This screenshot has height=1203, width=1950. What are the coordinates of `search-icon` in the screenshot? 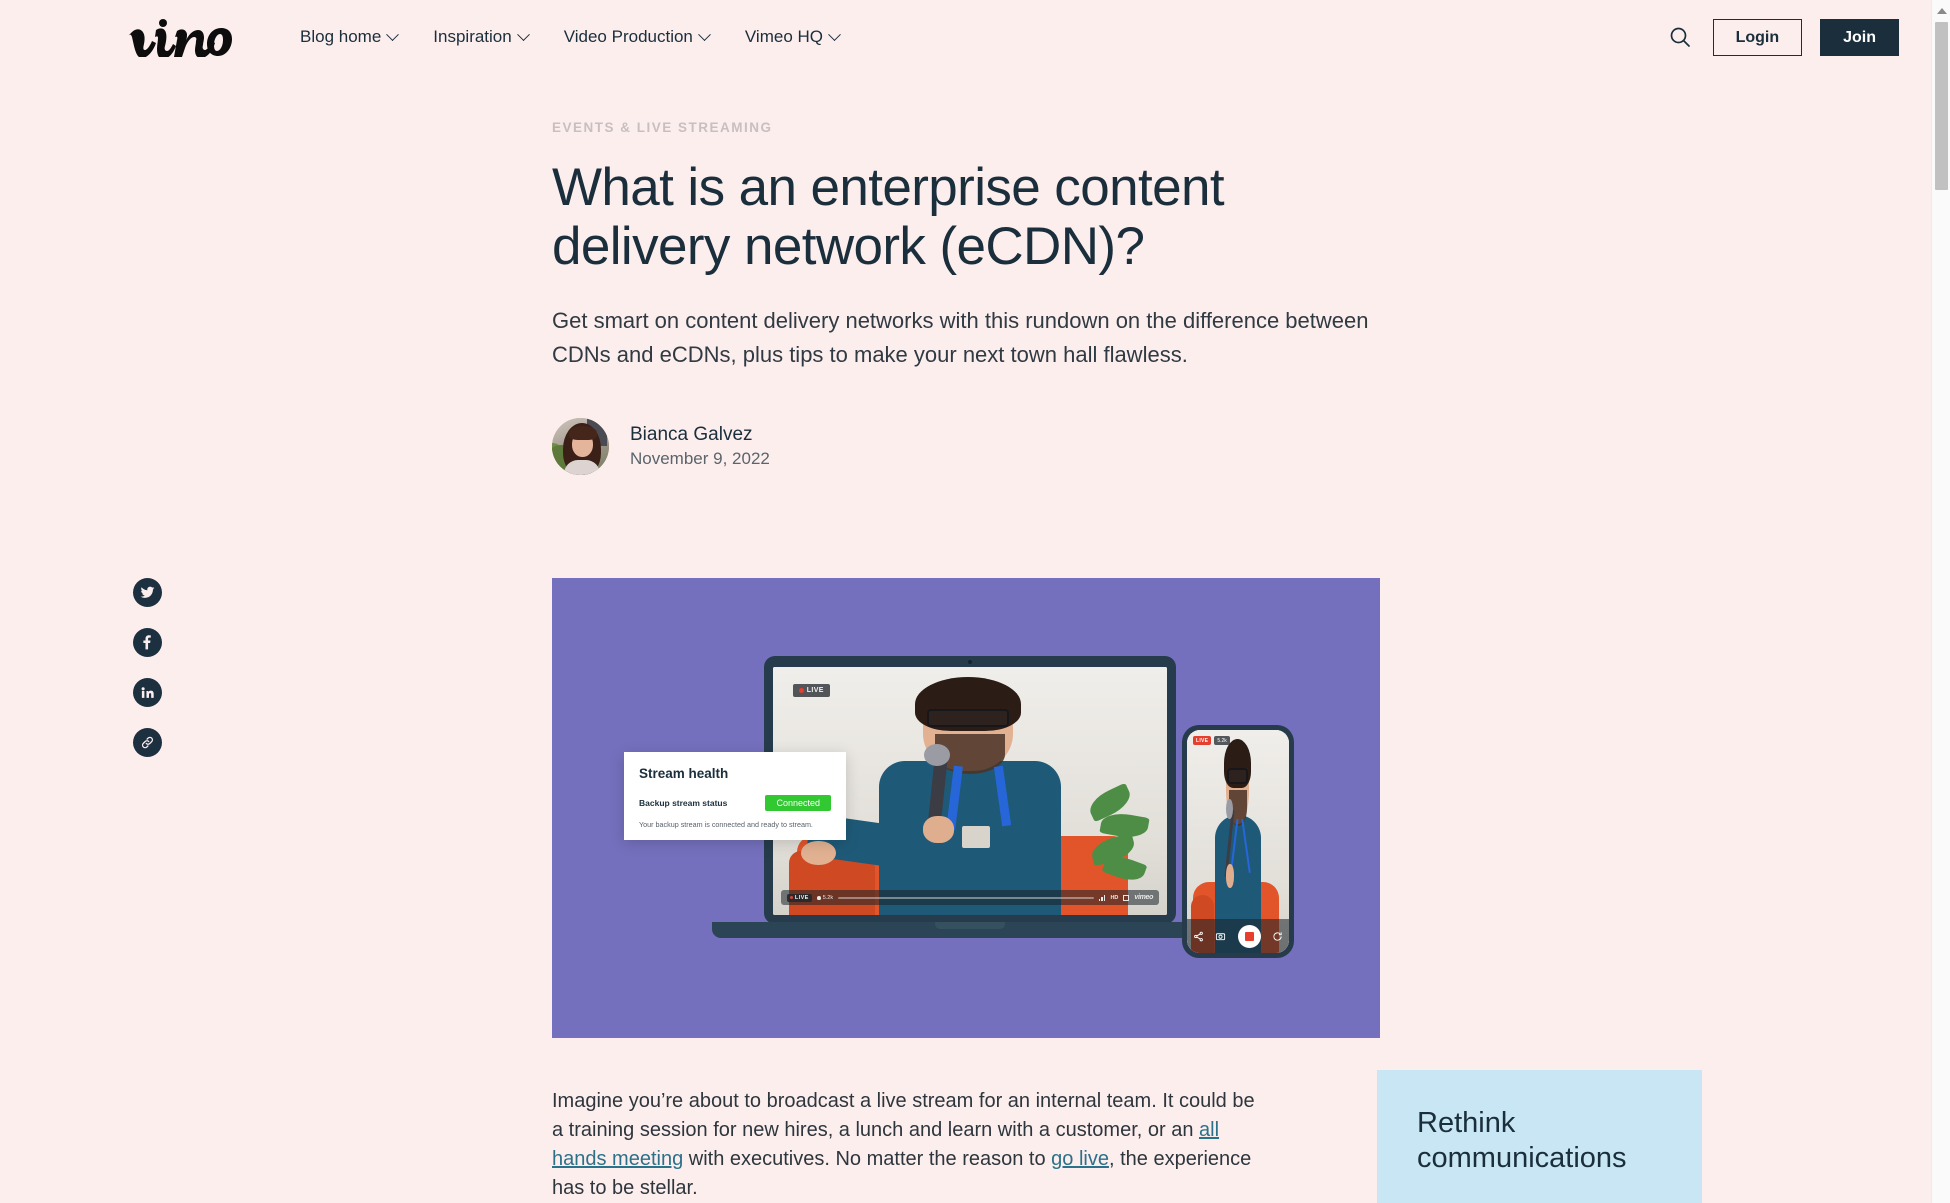 It's located at (1680, 37).